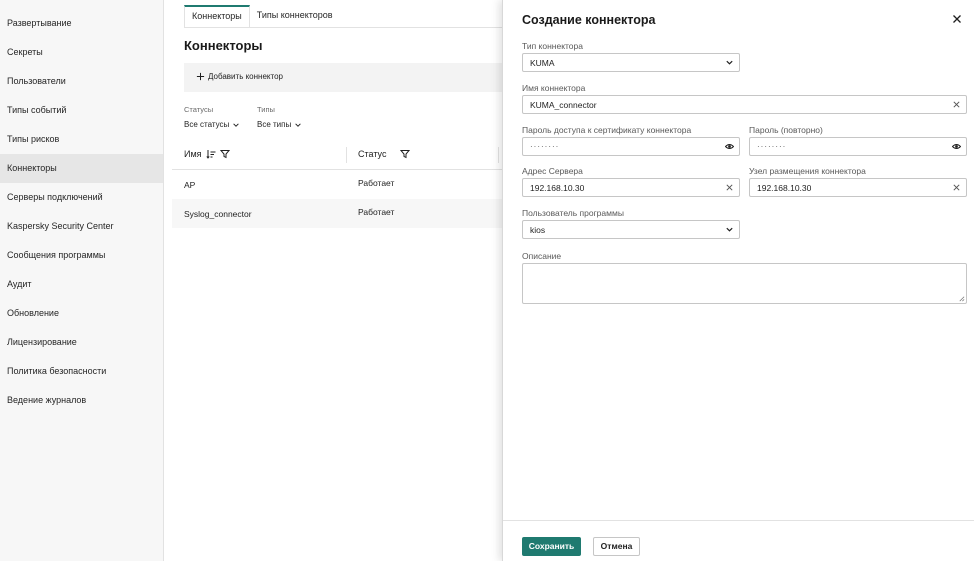 Image resolution: width=974 pixels, height=561 pixels. Describe the element at coordinates (81, 81) in the screenshot. I see `sidebar-item-users: Пользователи` at that location.